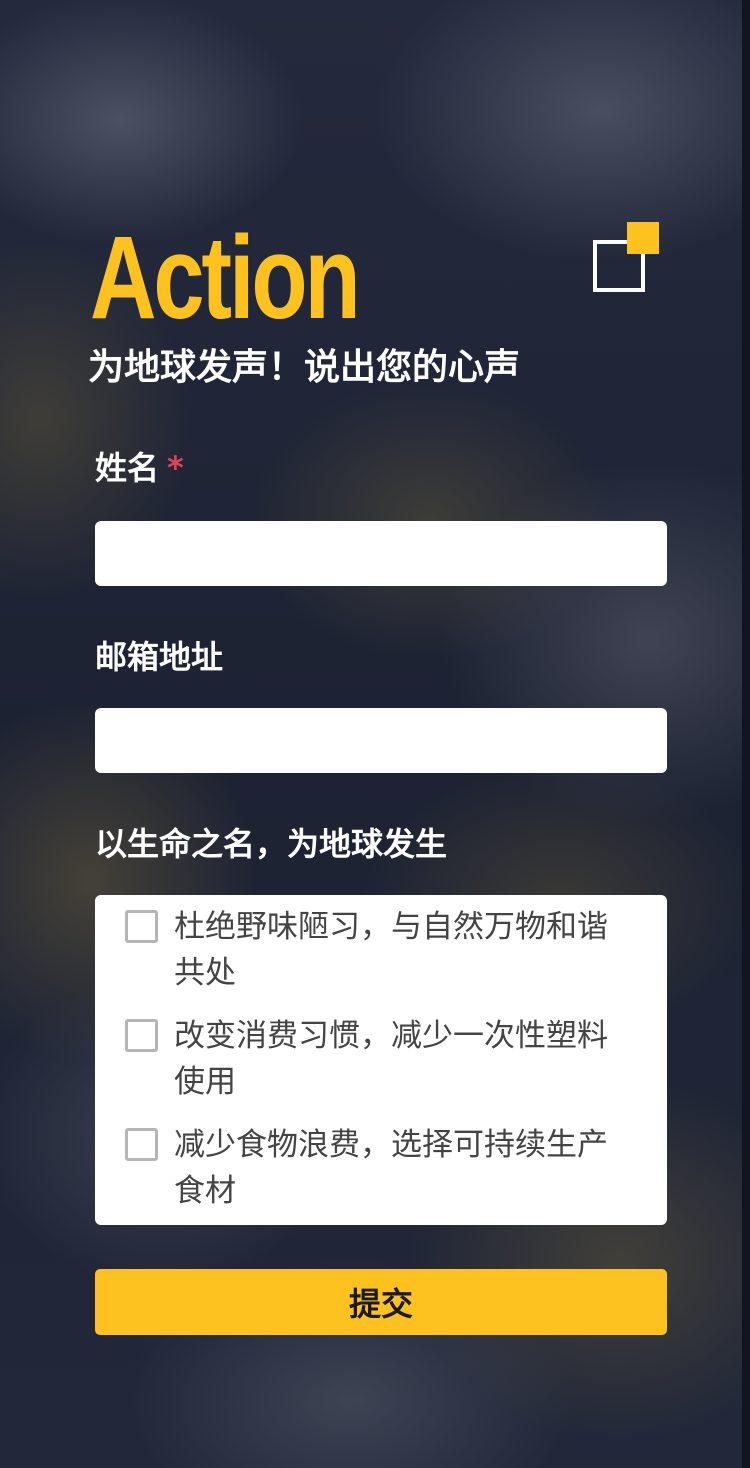  What do you see at coordinates (141, 926) in the screenshot?
I see `pledge-checkbox-wildlife` at bounding box center [141, 926].